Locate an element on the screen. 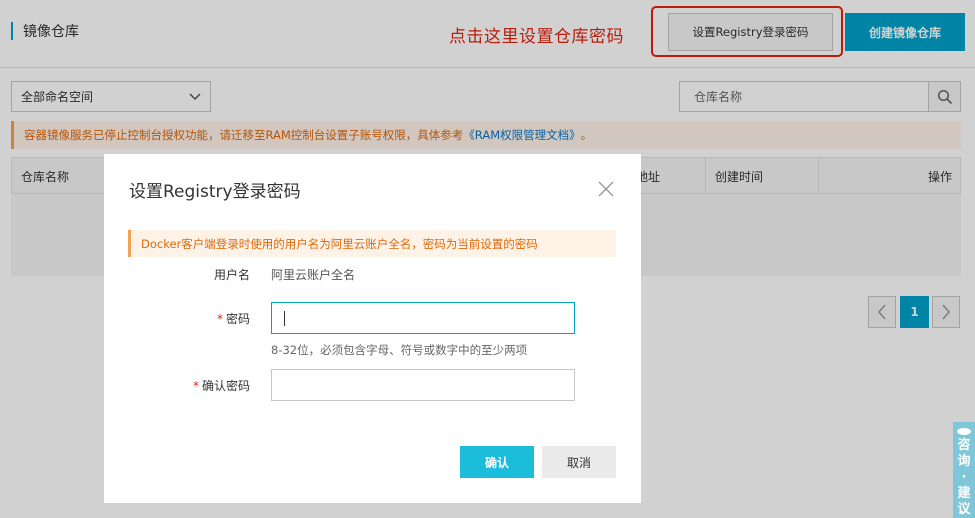 Image resolution: width=975 pixels, height=518 pixels. confirm-button: 确认 is located at coordinates (497, 462).